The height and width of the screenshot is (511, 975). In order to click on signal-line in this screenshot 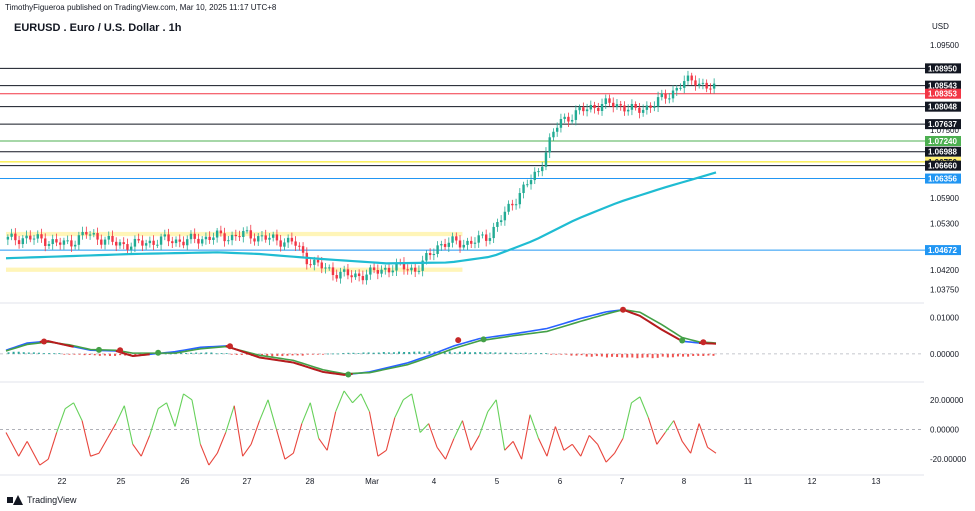, I will do `click(361, 341)`.